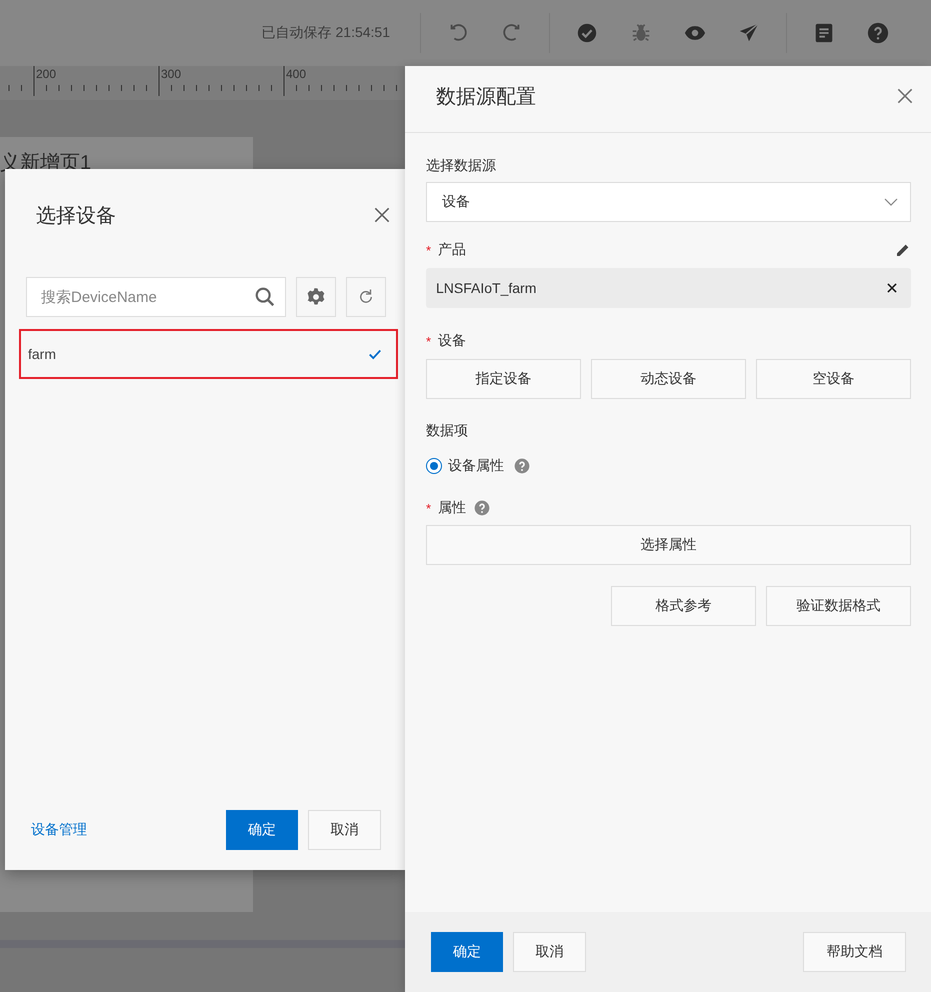  I want to click on gear-icon, so click(316, 297).